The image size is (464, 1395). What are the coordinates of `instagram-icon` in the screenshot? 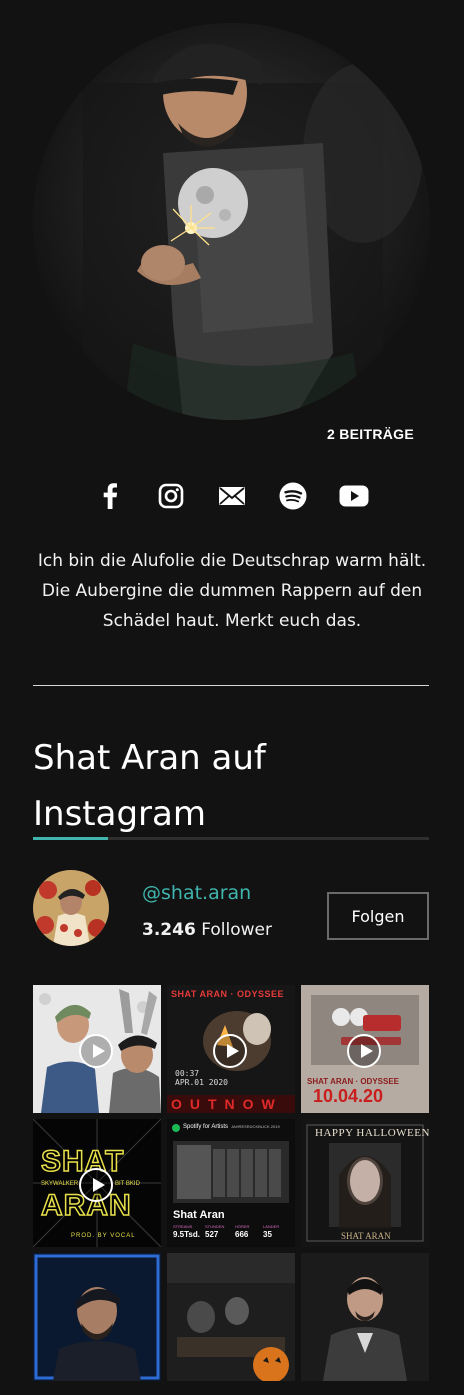 It's located at (171, 496).